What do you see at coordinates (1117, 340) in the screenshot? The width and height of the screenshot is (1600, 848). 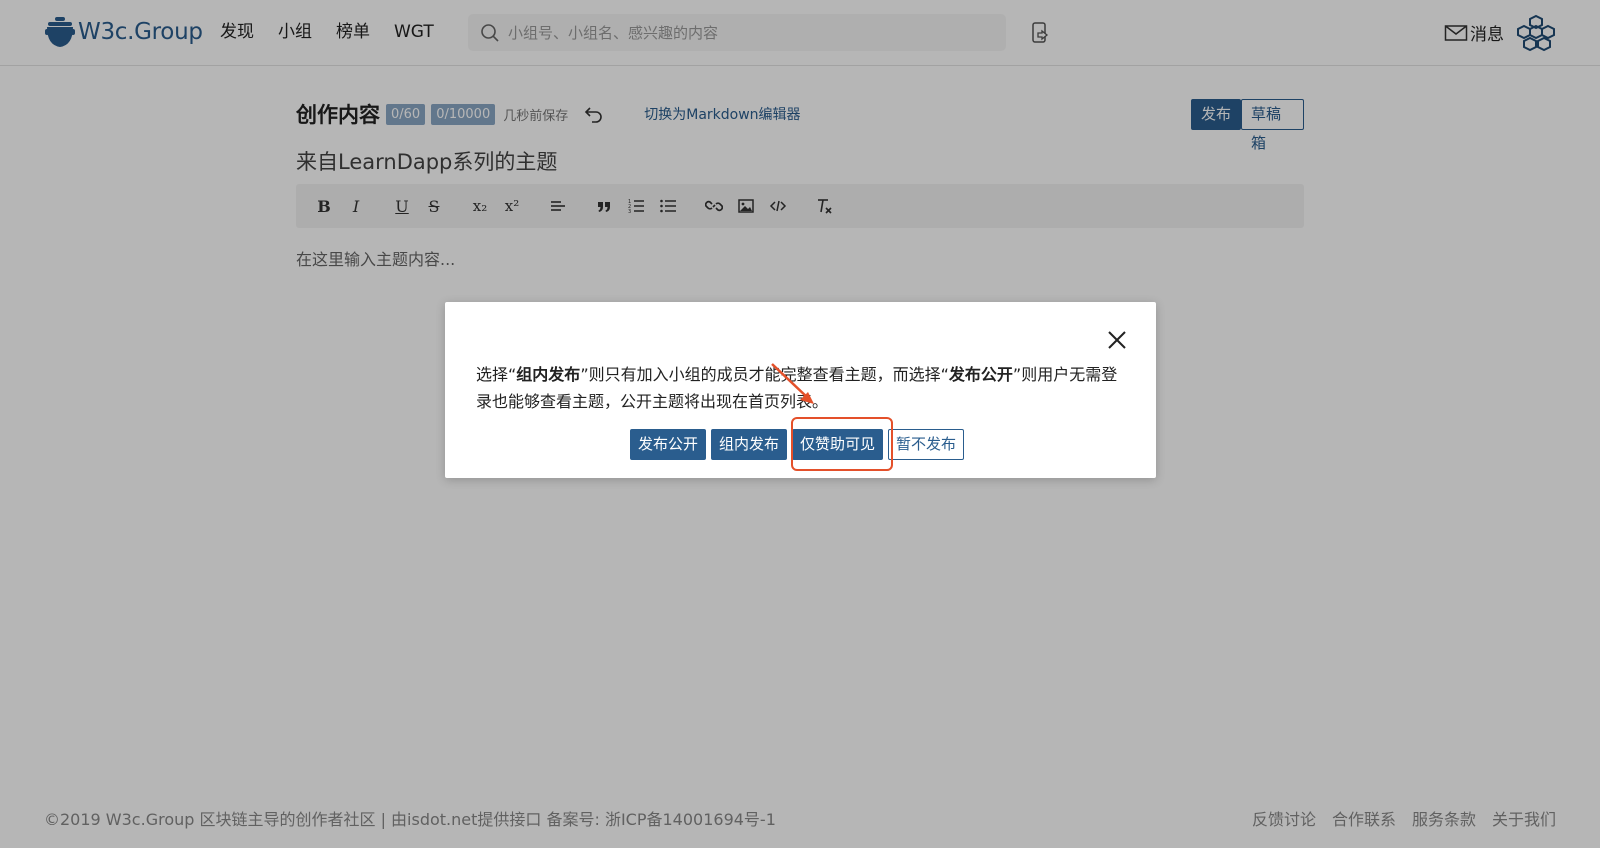 I see `close-icon` at bounding box center [1117, 340].